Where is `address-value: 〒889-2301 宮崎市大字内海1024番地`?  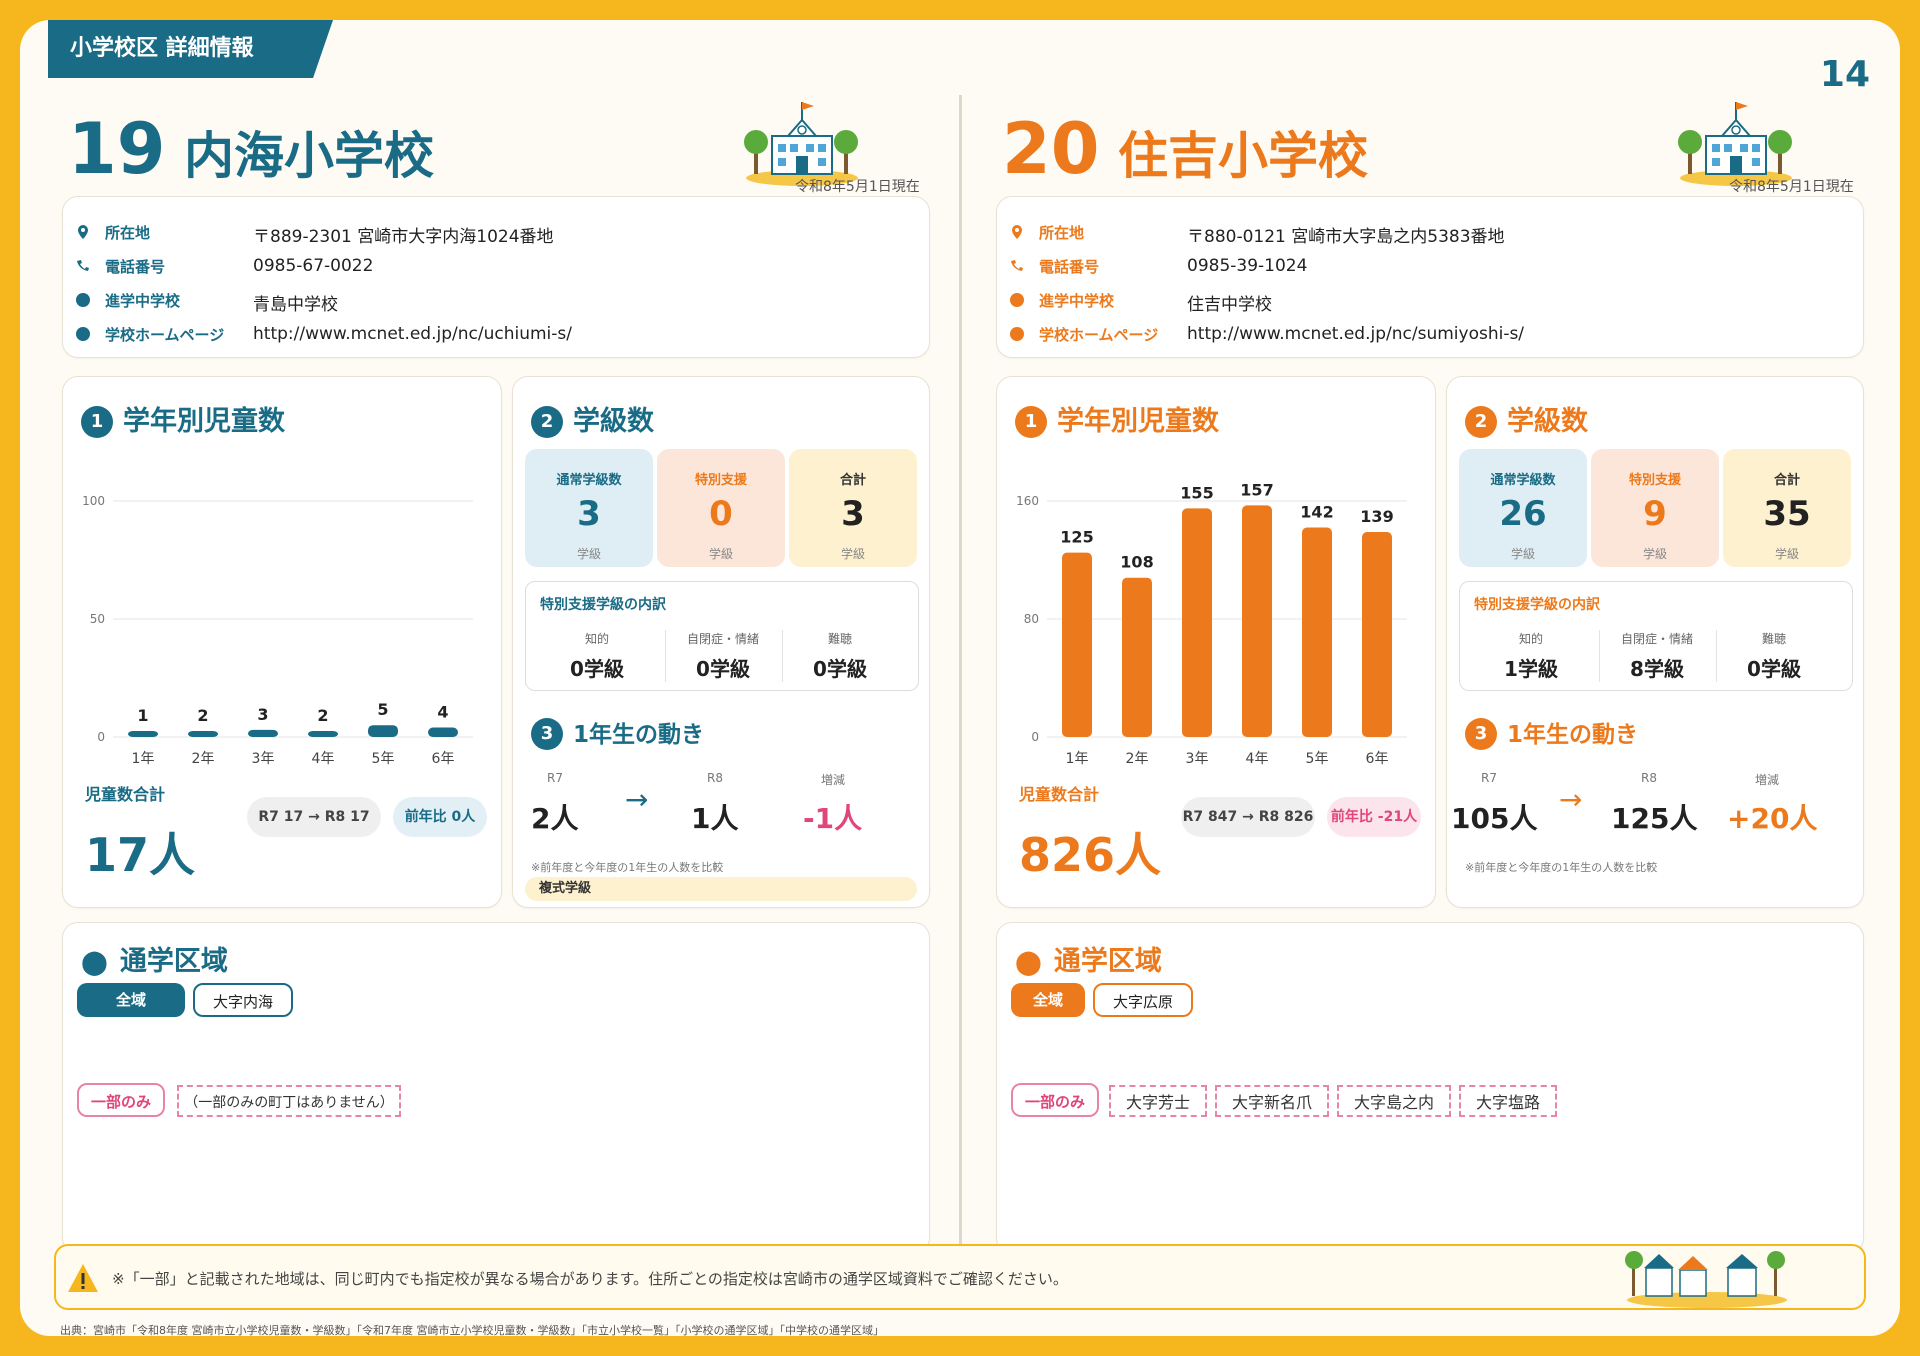 address-value: 〒889-2301 宮崎市大字内海1024番地 is located at coordinates (403, 237).